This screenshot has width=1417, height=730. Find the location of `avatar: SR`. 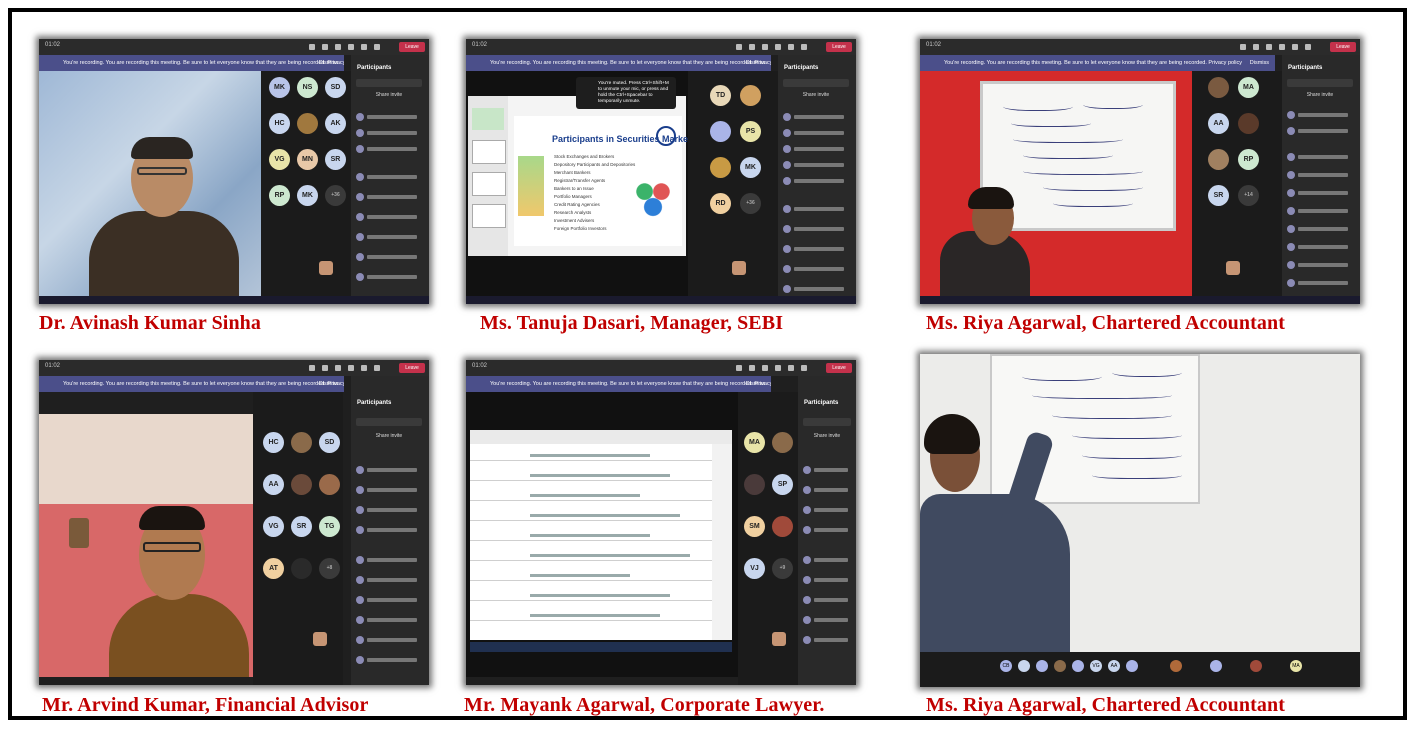

avatar: SR is located at coordinates (301, 526).